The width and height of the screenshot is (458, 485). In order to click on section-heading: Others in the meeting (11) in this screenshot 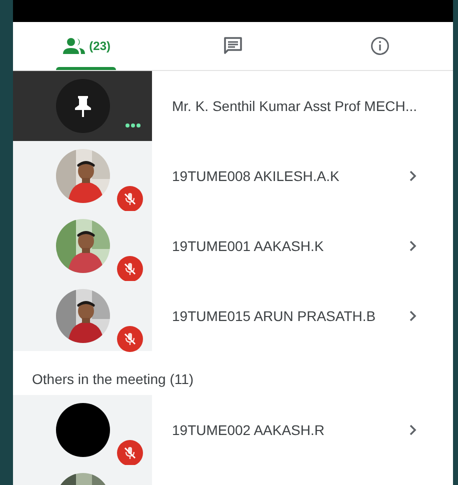, I will do `click(113, 379)`.